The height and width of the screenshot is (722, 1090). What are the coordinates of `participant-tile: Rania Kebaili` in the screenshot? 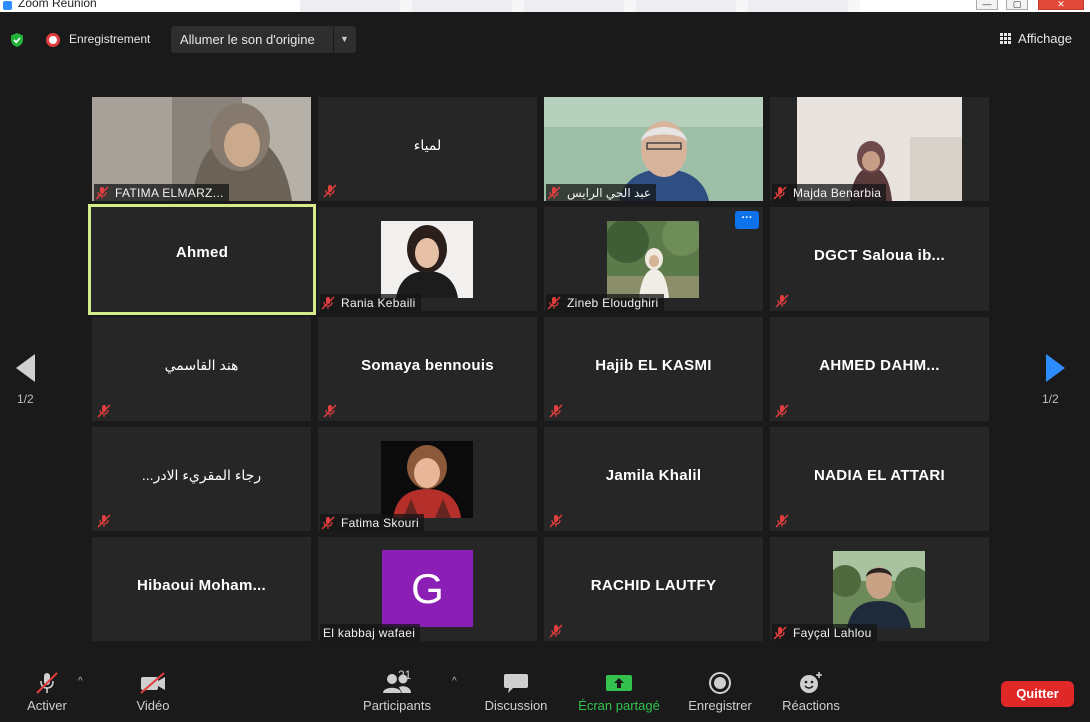 It's located at (427, 259).